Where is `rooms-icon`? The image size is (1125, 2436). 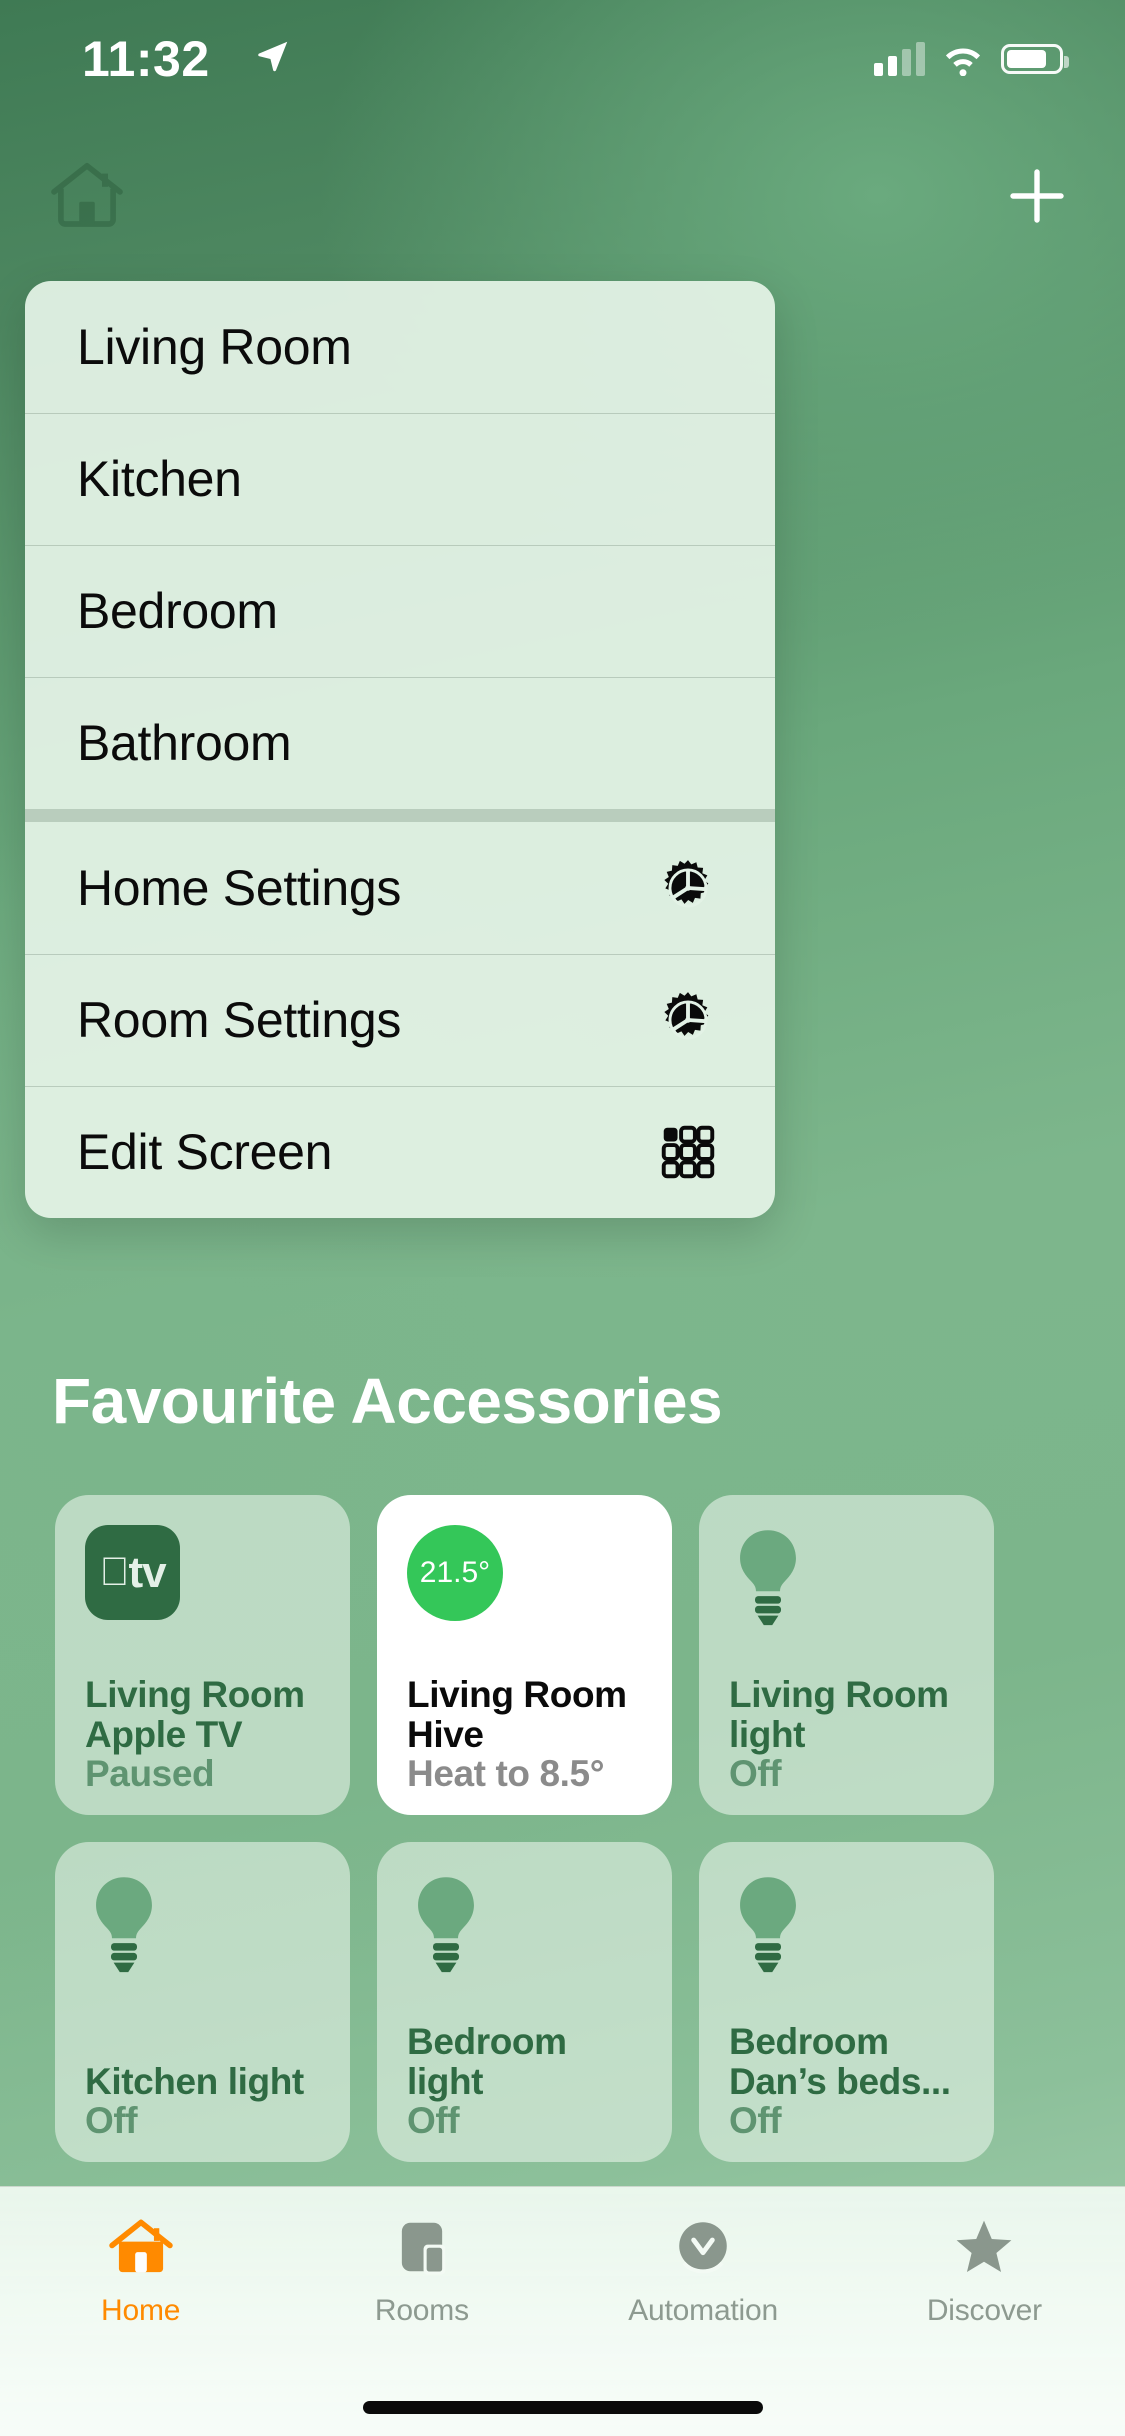 rooms-icon is located at coordinates (422, 2247).